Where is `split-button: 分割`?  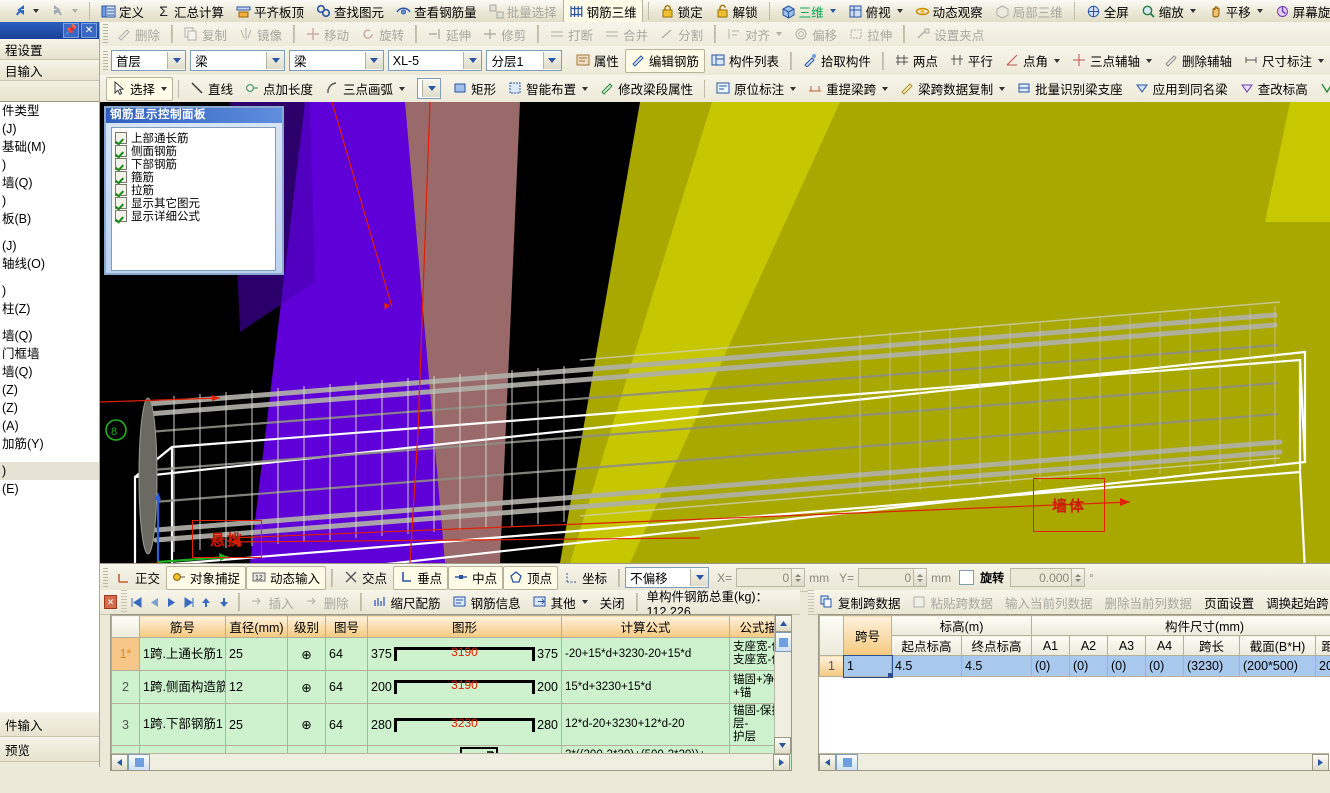 split-button: 分割 is located at coordinates (681, 34).